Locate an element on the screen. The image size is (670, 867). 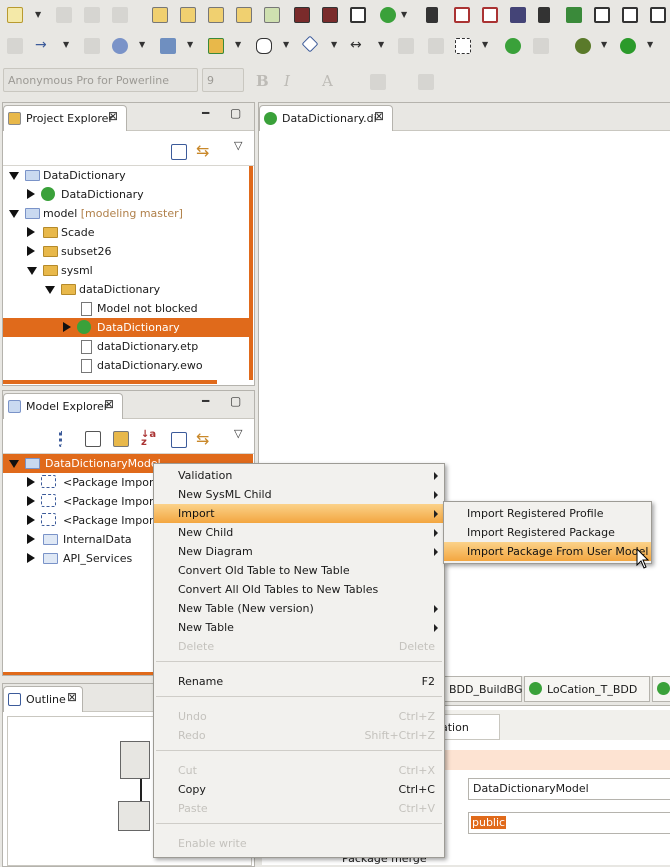
papyrus-icon is located at coordinates (388, 15).